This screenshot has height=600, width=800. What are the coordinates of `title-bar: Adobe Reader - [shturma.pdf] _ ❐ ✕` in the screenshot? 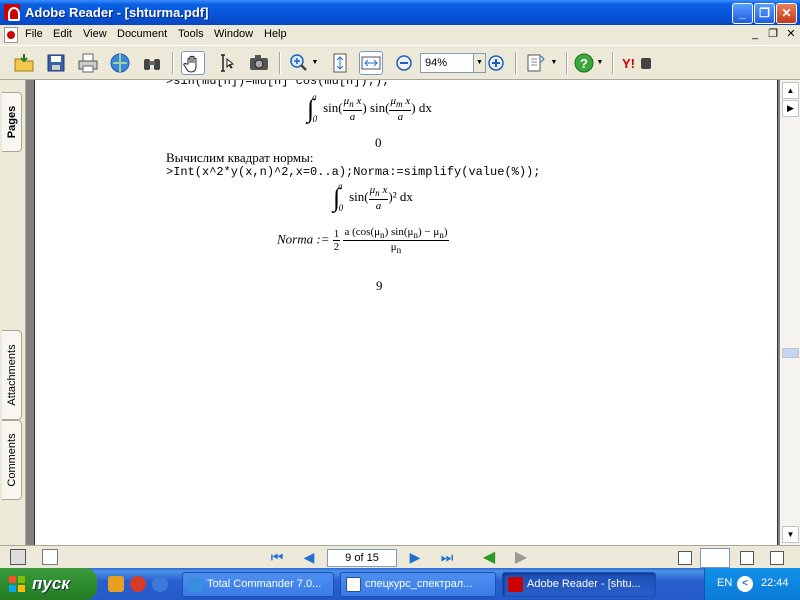 It's located at (400, 12).